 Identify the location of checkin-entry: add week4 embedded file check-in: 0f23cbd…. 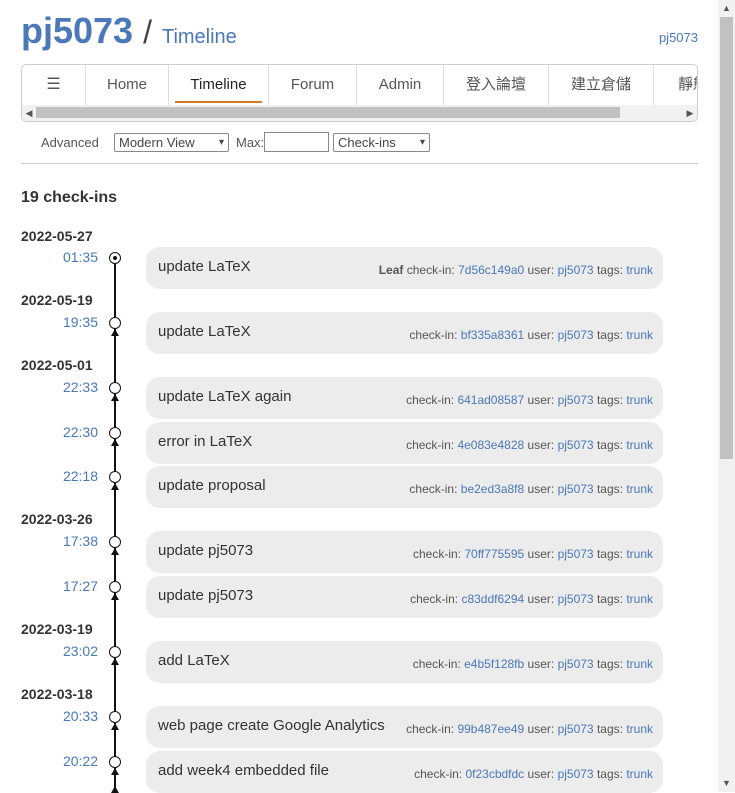
(404, 772).